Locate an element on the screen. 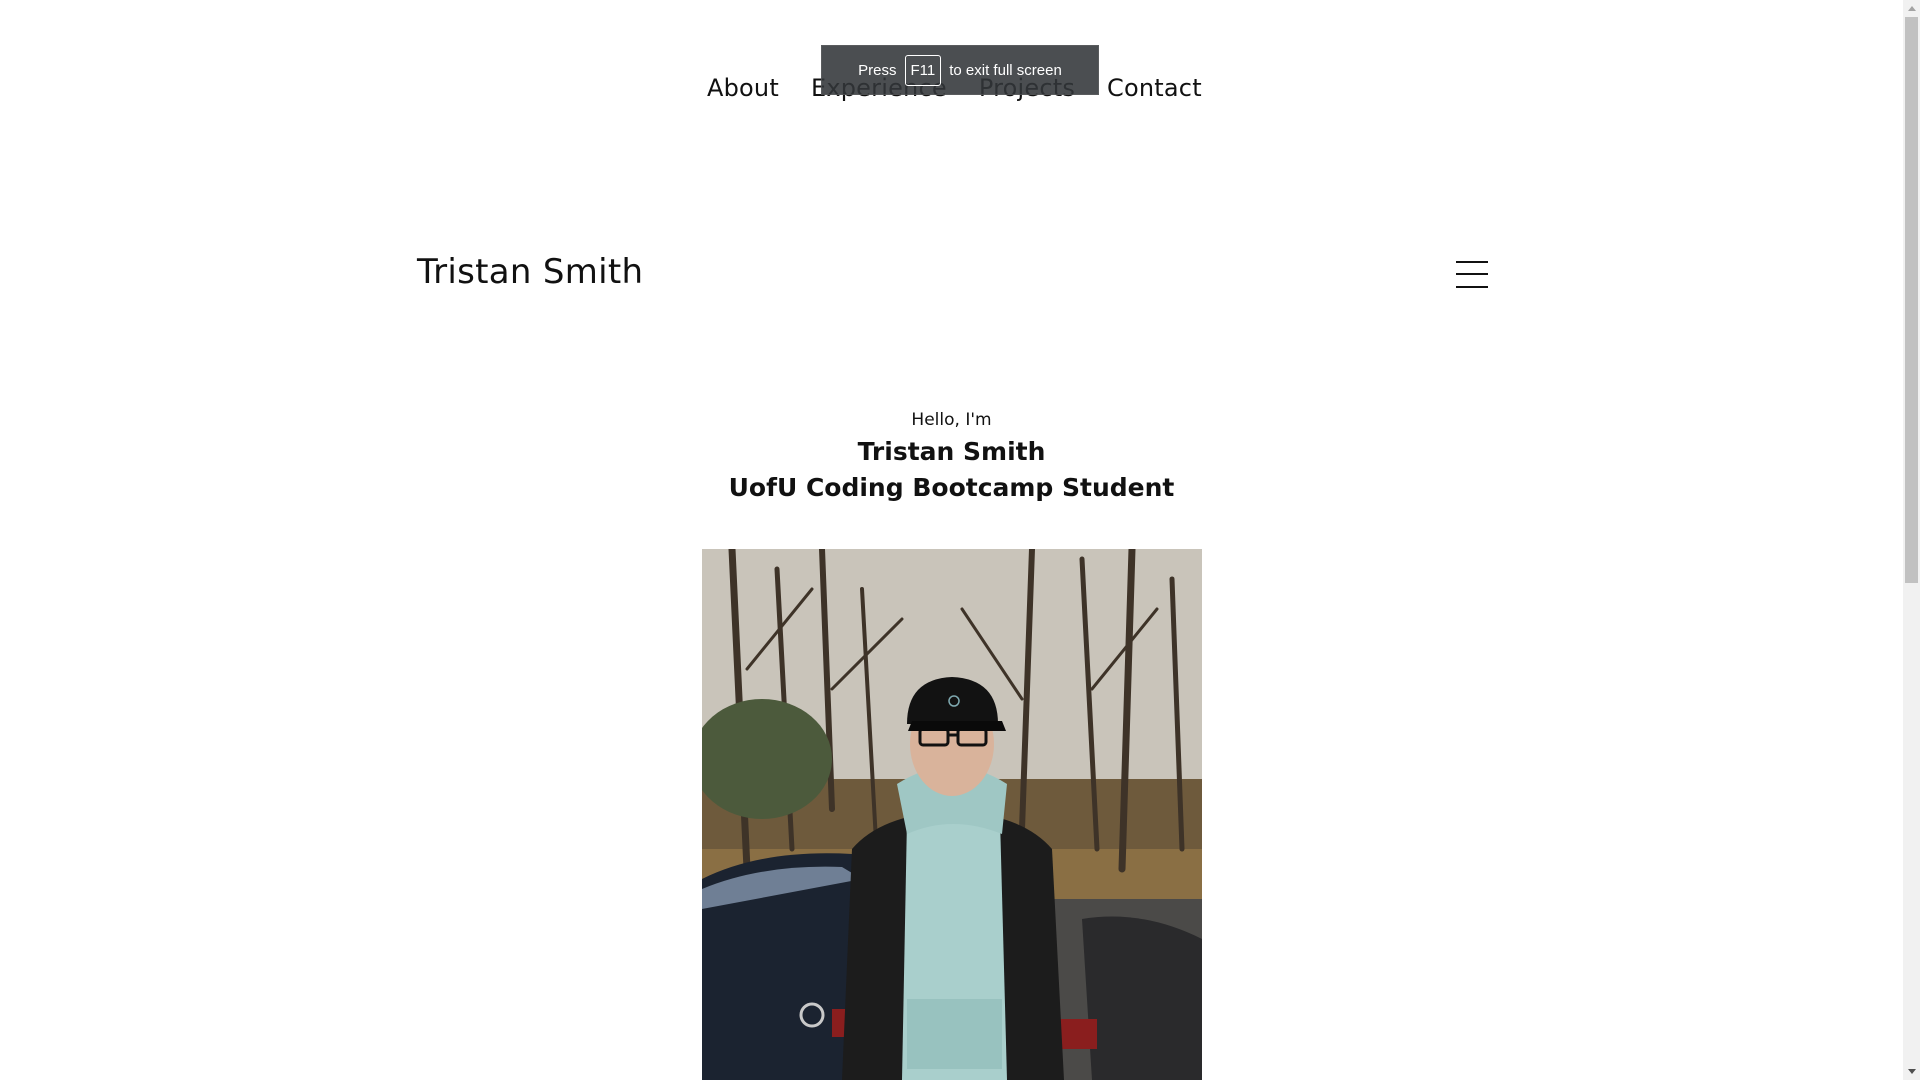  toast-suffix-text: to exit full screen is located at coordinates (1005, 70).